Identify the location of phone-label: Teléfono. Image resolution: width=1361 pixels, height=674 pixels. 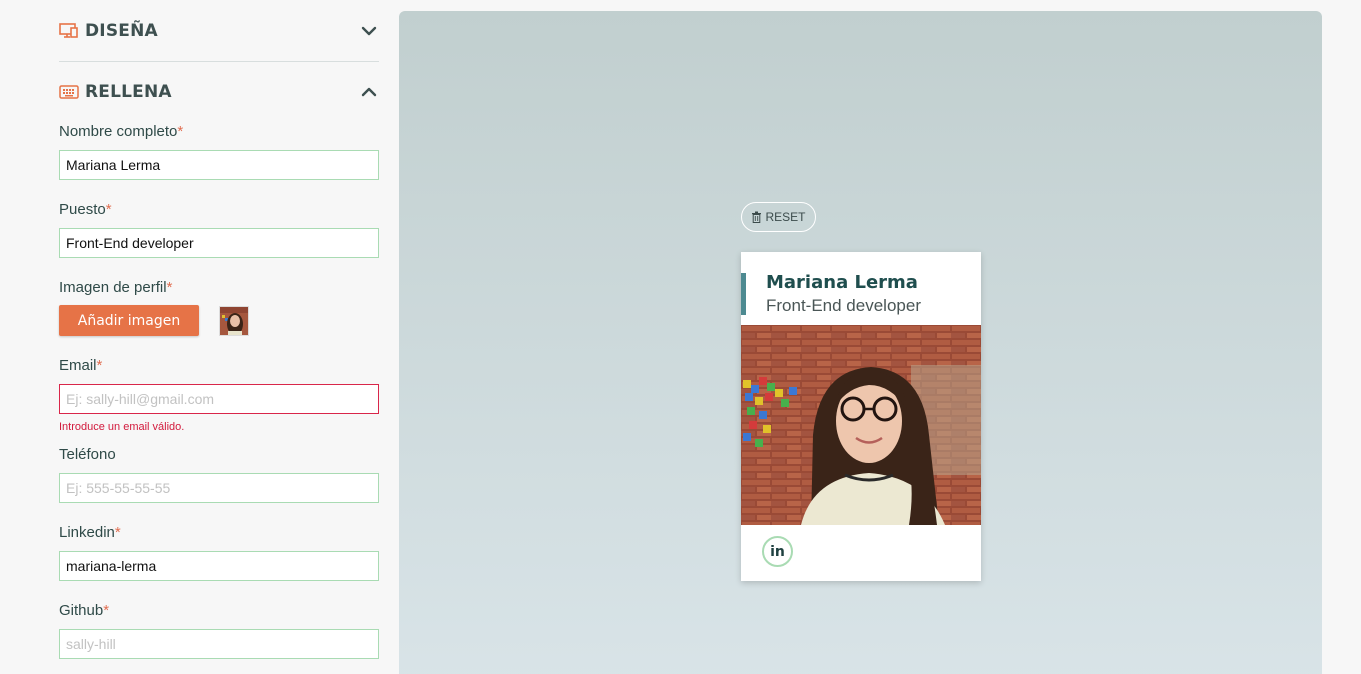
(87, 454).